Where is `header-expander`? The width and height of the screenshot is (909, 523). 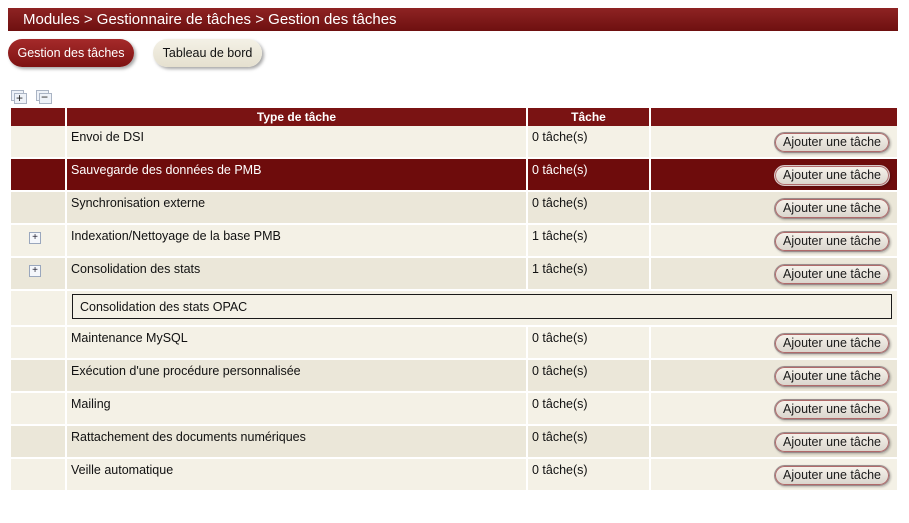 header-expander is located at coordinates (38, 117).